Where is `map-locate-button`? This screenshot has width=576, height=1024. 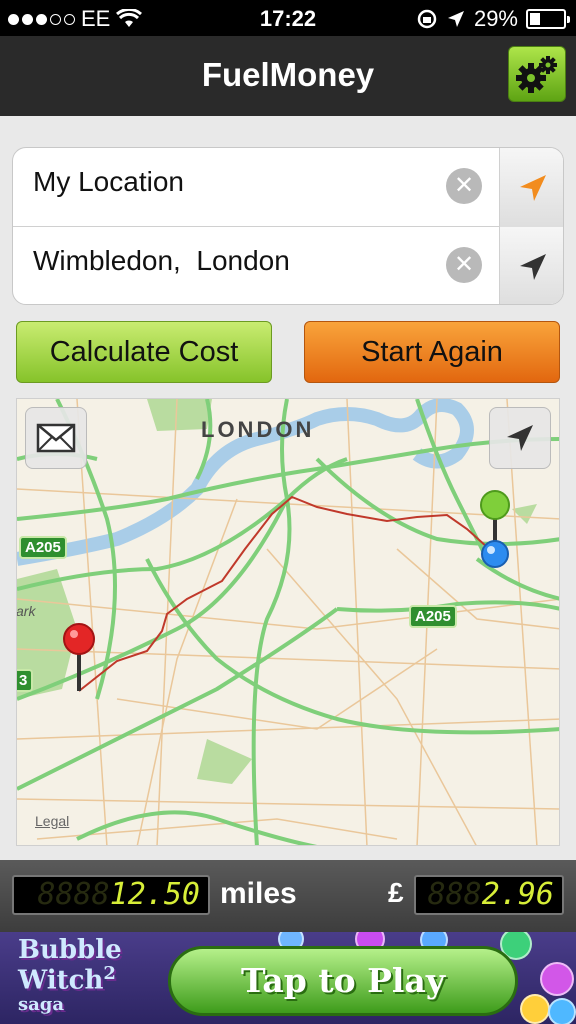
map-locate-button is located at coordinates (520, 438).